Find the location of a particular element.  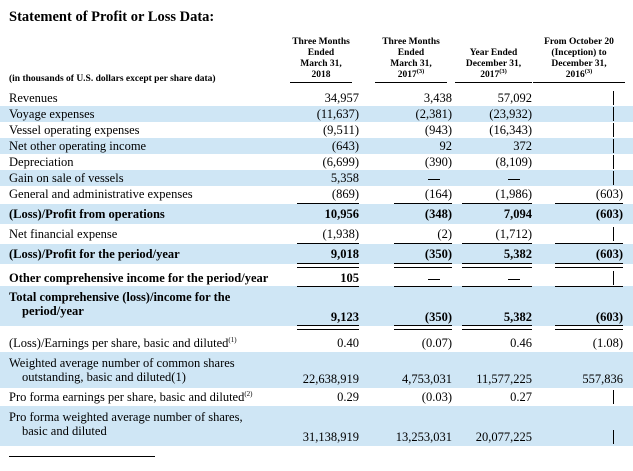

footnote-ref: (1) is located at coordinates (232, 339).